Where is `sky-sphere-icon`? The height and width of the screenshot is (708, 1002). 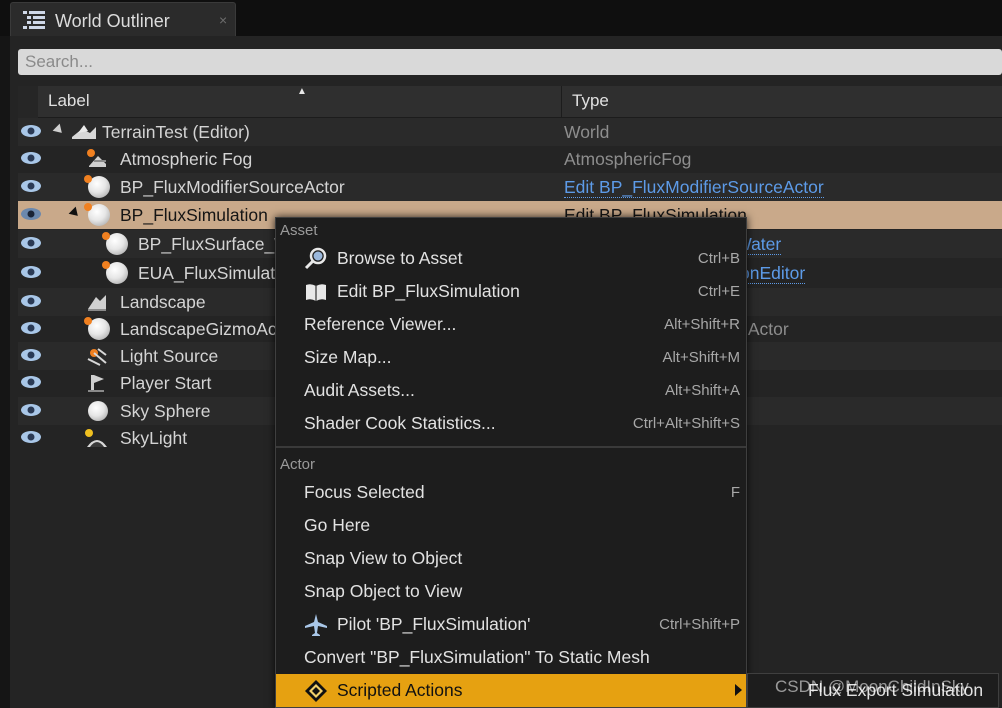 sky-sphere-icon is located at coordinates (98, 411).